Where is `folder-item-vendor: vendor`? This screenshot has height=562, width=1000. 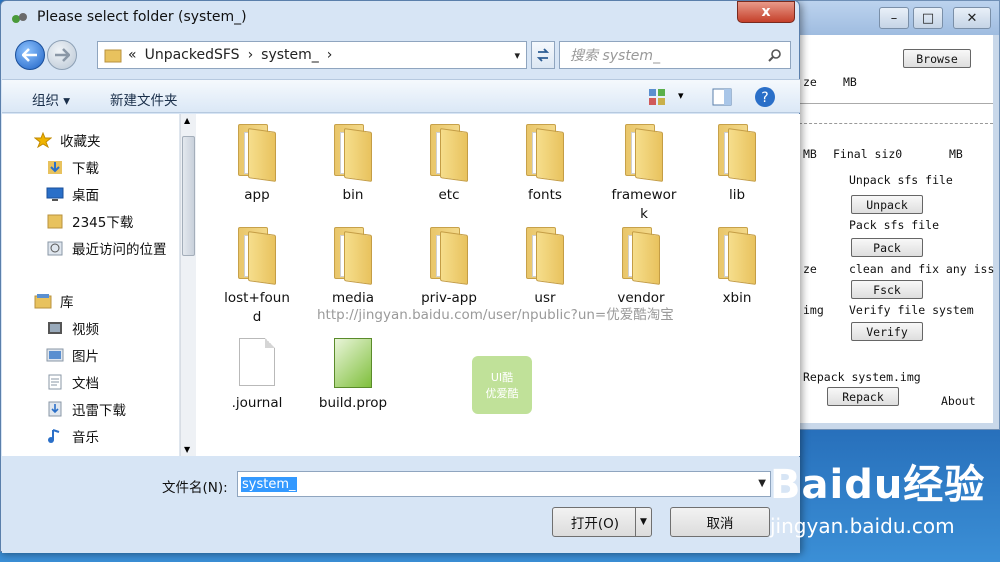 folder-item-vendor: vendor is located at coordinates (641, 267).